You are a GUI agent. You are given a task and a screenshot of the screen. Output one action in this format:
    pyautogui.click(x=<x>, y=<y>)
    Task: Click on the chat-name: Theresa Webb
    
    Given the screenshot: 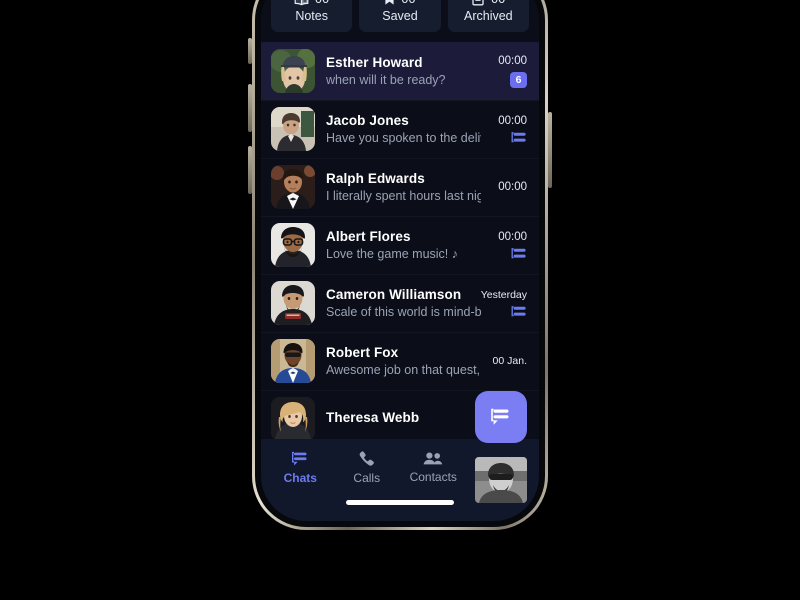 What is the action you would take?
    pyautogui.click(x=373, y=417)
    